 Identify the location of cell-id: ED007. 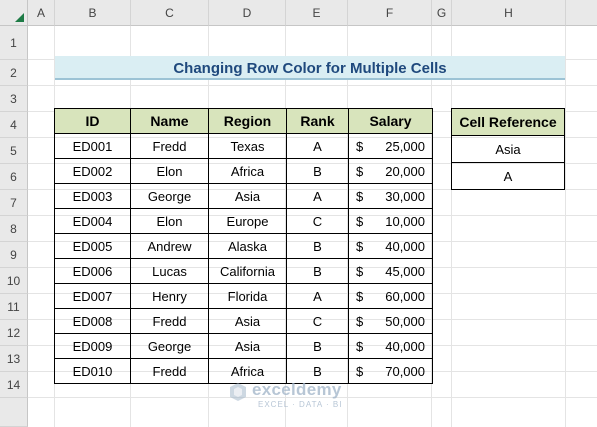
(92, 296).